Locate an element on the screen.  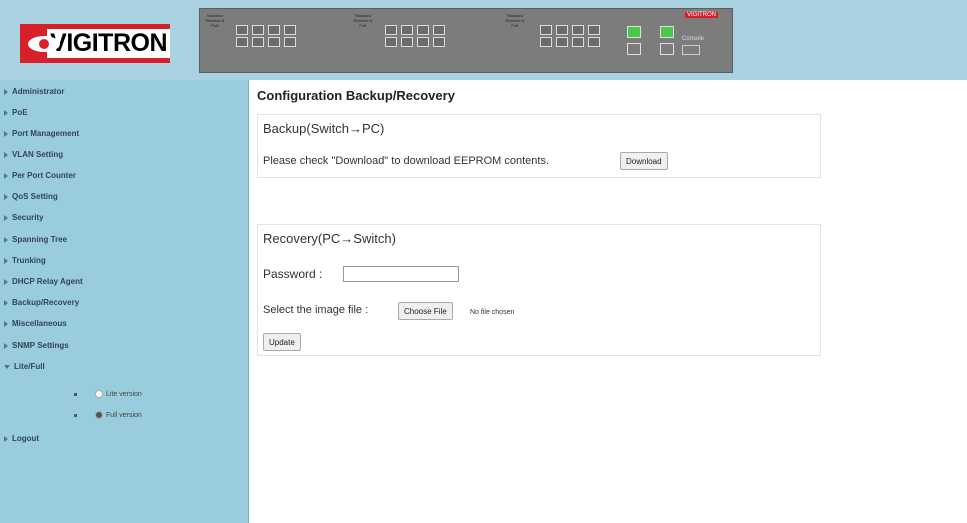
nav-item-trunking: Trunking is located at coordinates (25, 261).